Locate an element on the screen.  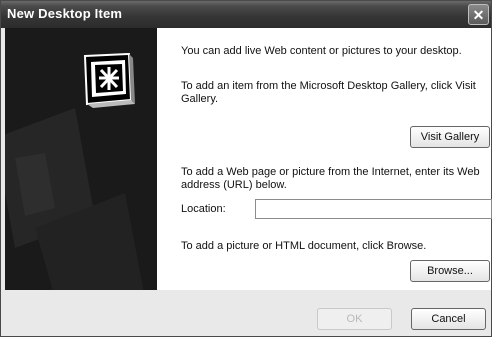
ok-button: OK is located at coordinates (354, 319).